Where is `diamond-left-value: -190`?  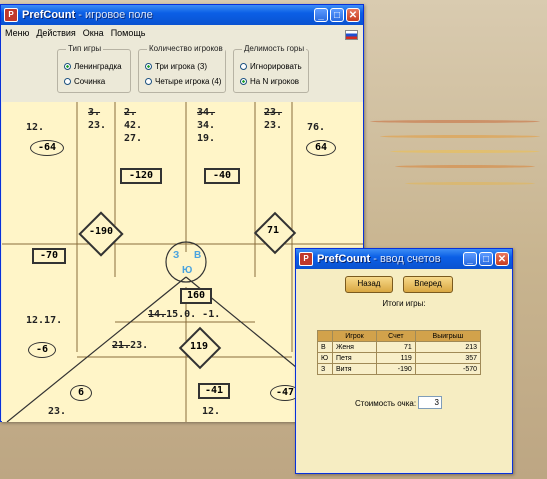 diamond-left-value: -190 is located at coordinates (101, 231).